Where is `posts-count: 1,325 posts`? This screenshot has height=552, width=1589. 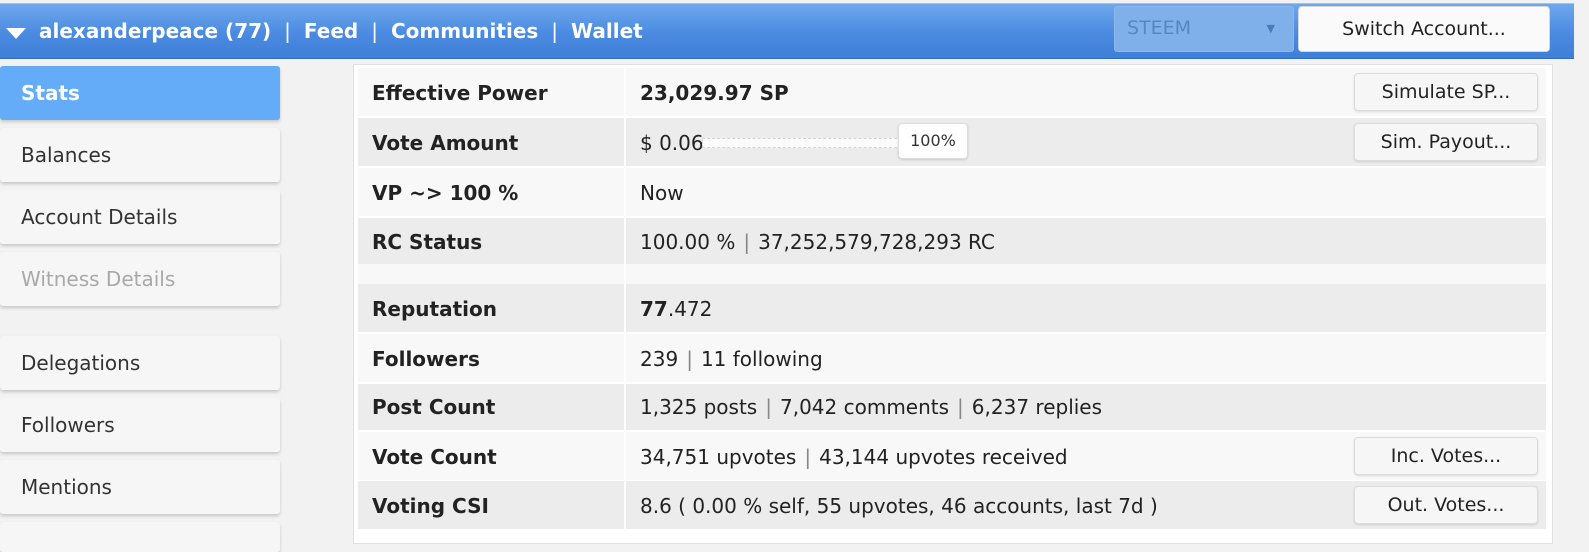 posts-count: 1,325 posts is located at coordinates (699, 407).